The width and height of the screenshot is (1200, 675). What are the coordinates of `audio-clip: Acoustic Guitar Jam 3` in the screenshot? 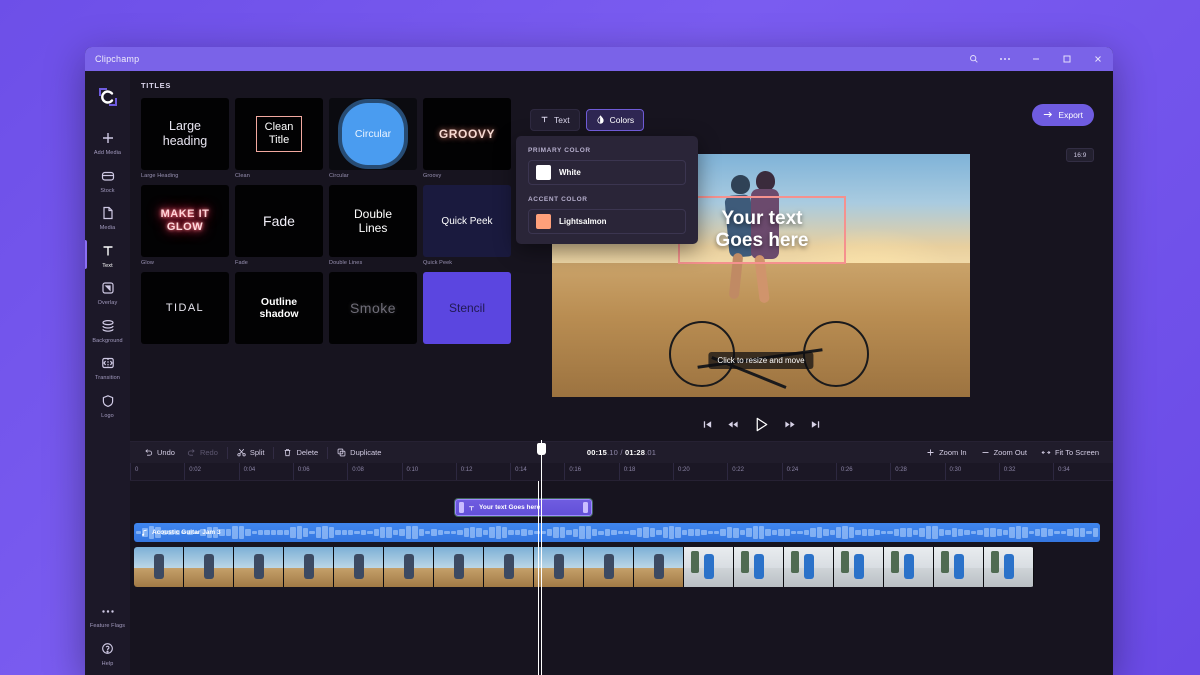 It's located at (617, 532).